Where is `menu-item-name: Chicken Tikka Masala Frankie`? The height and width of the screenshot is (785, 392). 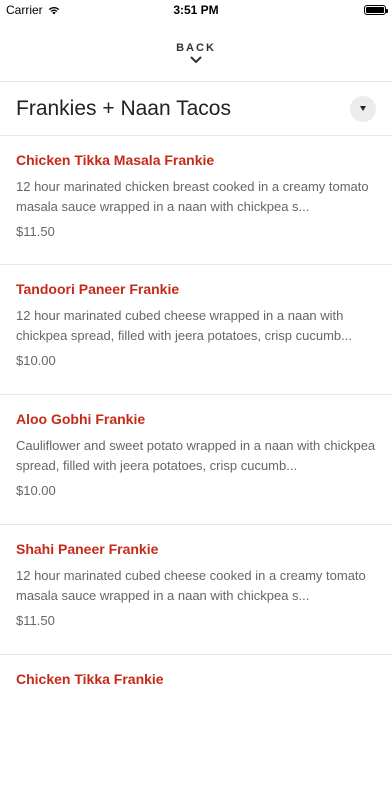
menu-item-name: Chicken Tikka Masala Frankie is located at coordinates (115, 160).